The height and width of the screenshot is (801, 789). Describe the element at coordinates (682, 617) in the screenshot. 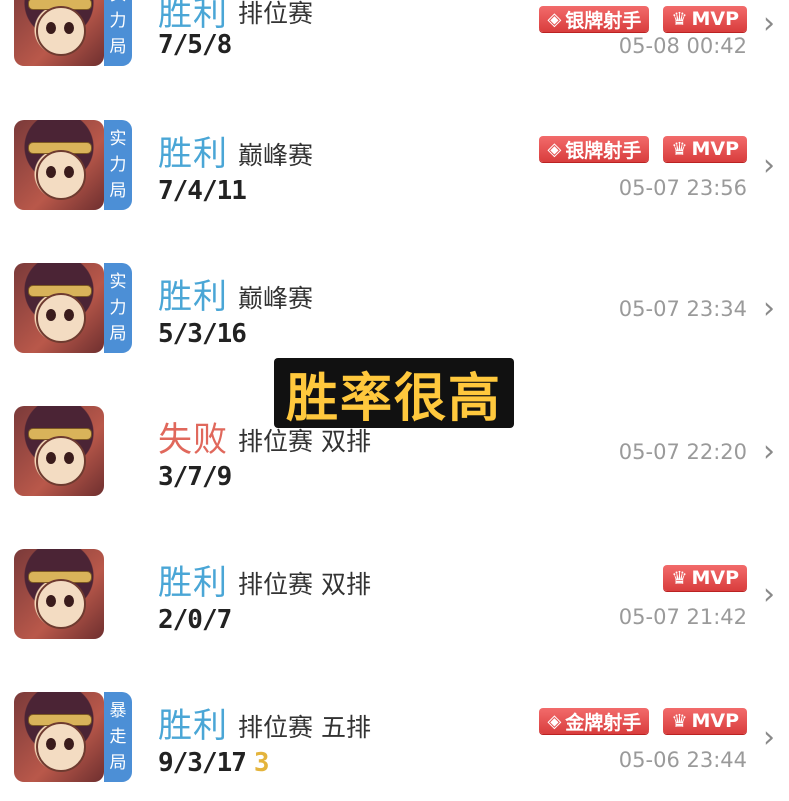

I see `match-time: 05-07 21:42` at that location.